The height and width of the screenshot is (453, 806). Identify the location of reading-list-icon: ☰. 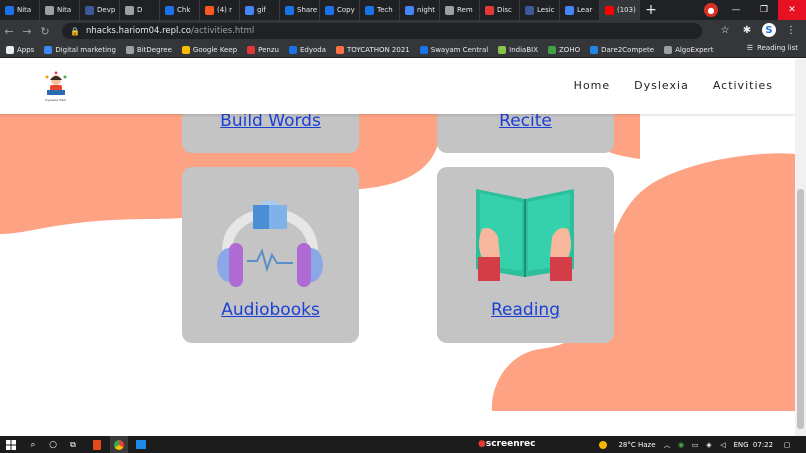
(750, 48).